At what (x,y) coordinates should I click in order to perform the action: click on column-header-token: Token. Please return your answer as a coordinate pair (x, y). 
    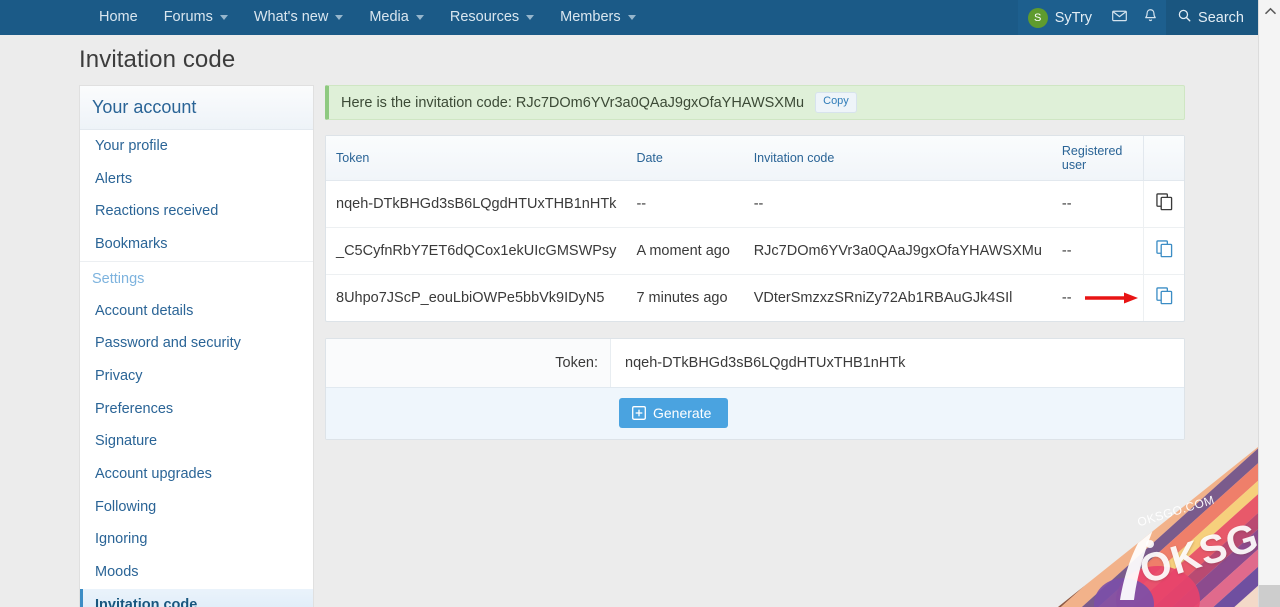
    Looking at the image, I should click on (476, 158).